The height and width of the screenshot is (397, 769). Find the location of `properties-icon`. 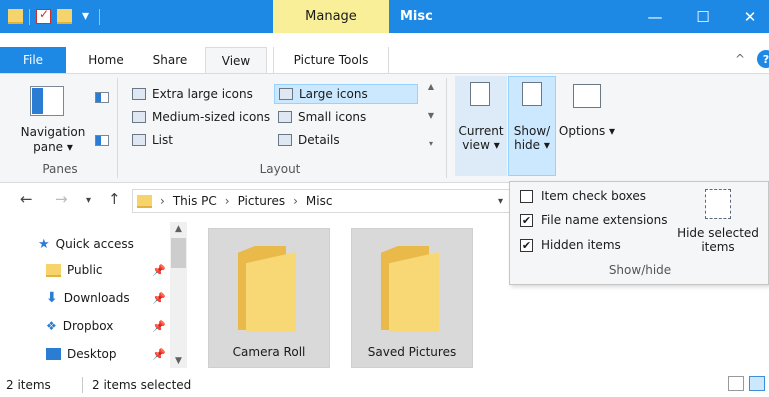

properties-icon is located at coordinates (43, 15).